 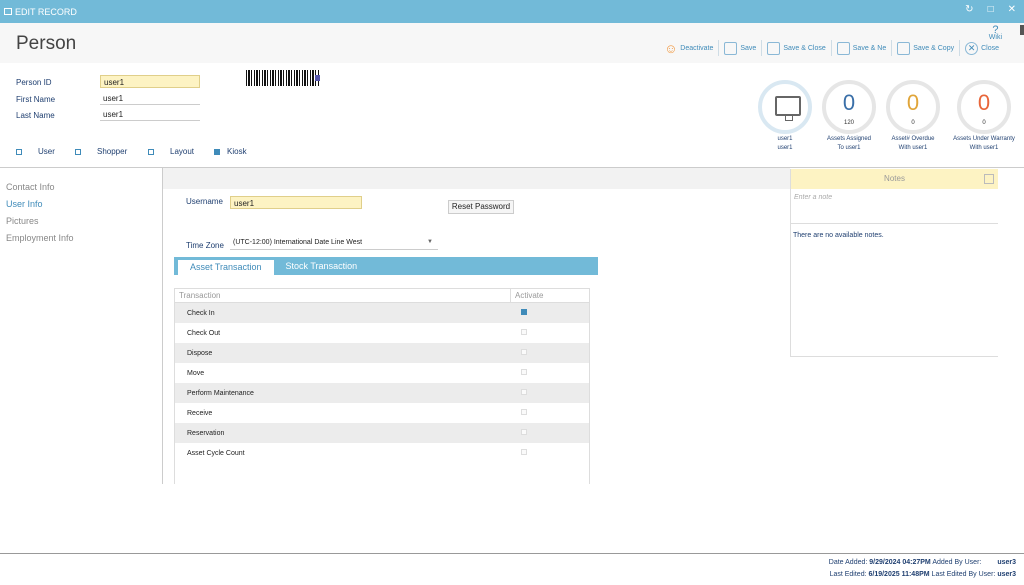 What do you see at coordinates (848, 574) in the screenshot?
I see `last-edited-label: Last Edited:` at bounding box center [848, 574].